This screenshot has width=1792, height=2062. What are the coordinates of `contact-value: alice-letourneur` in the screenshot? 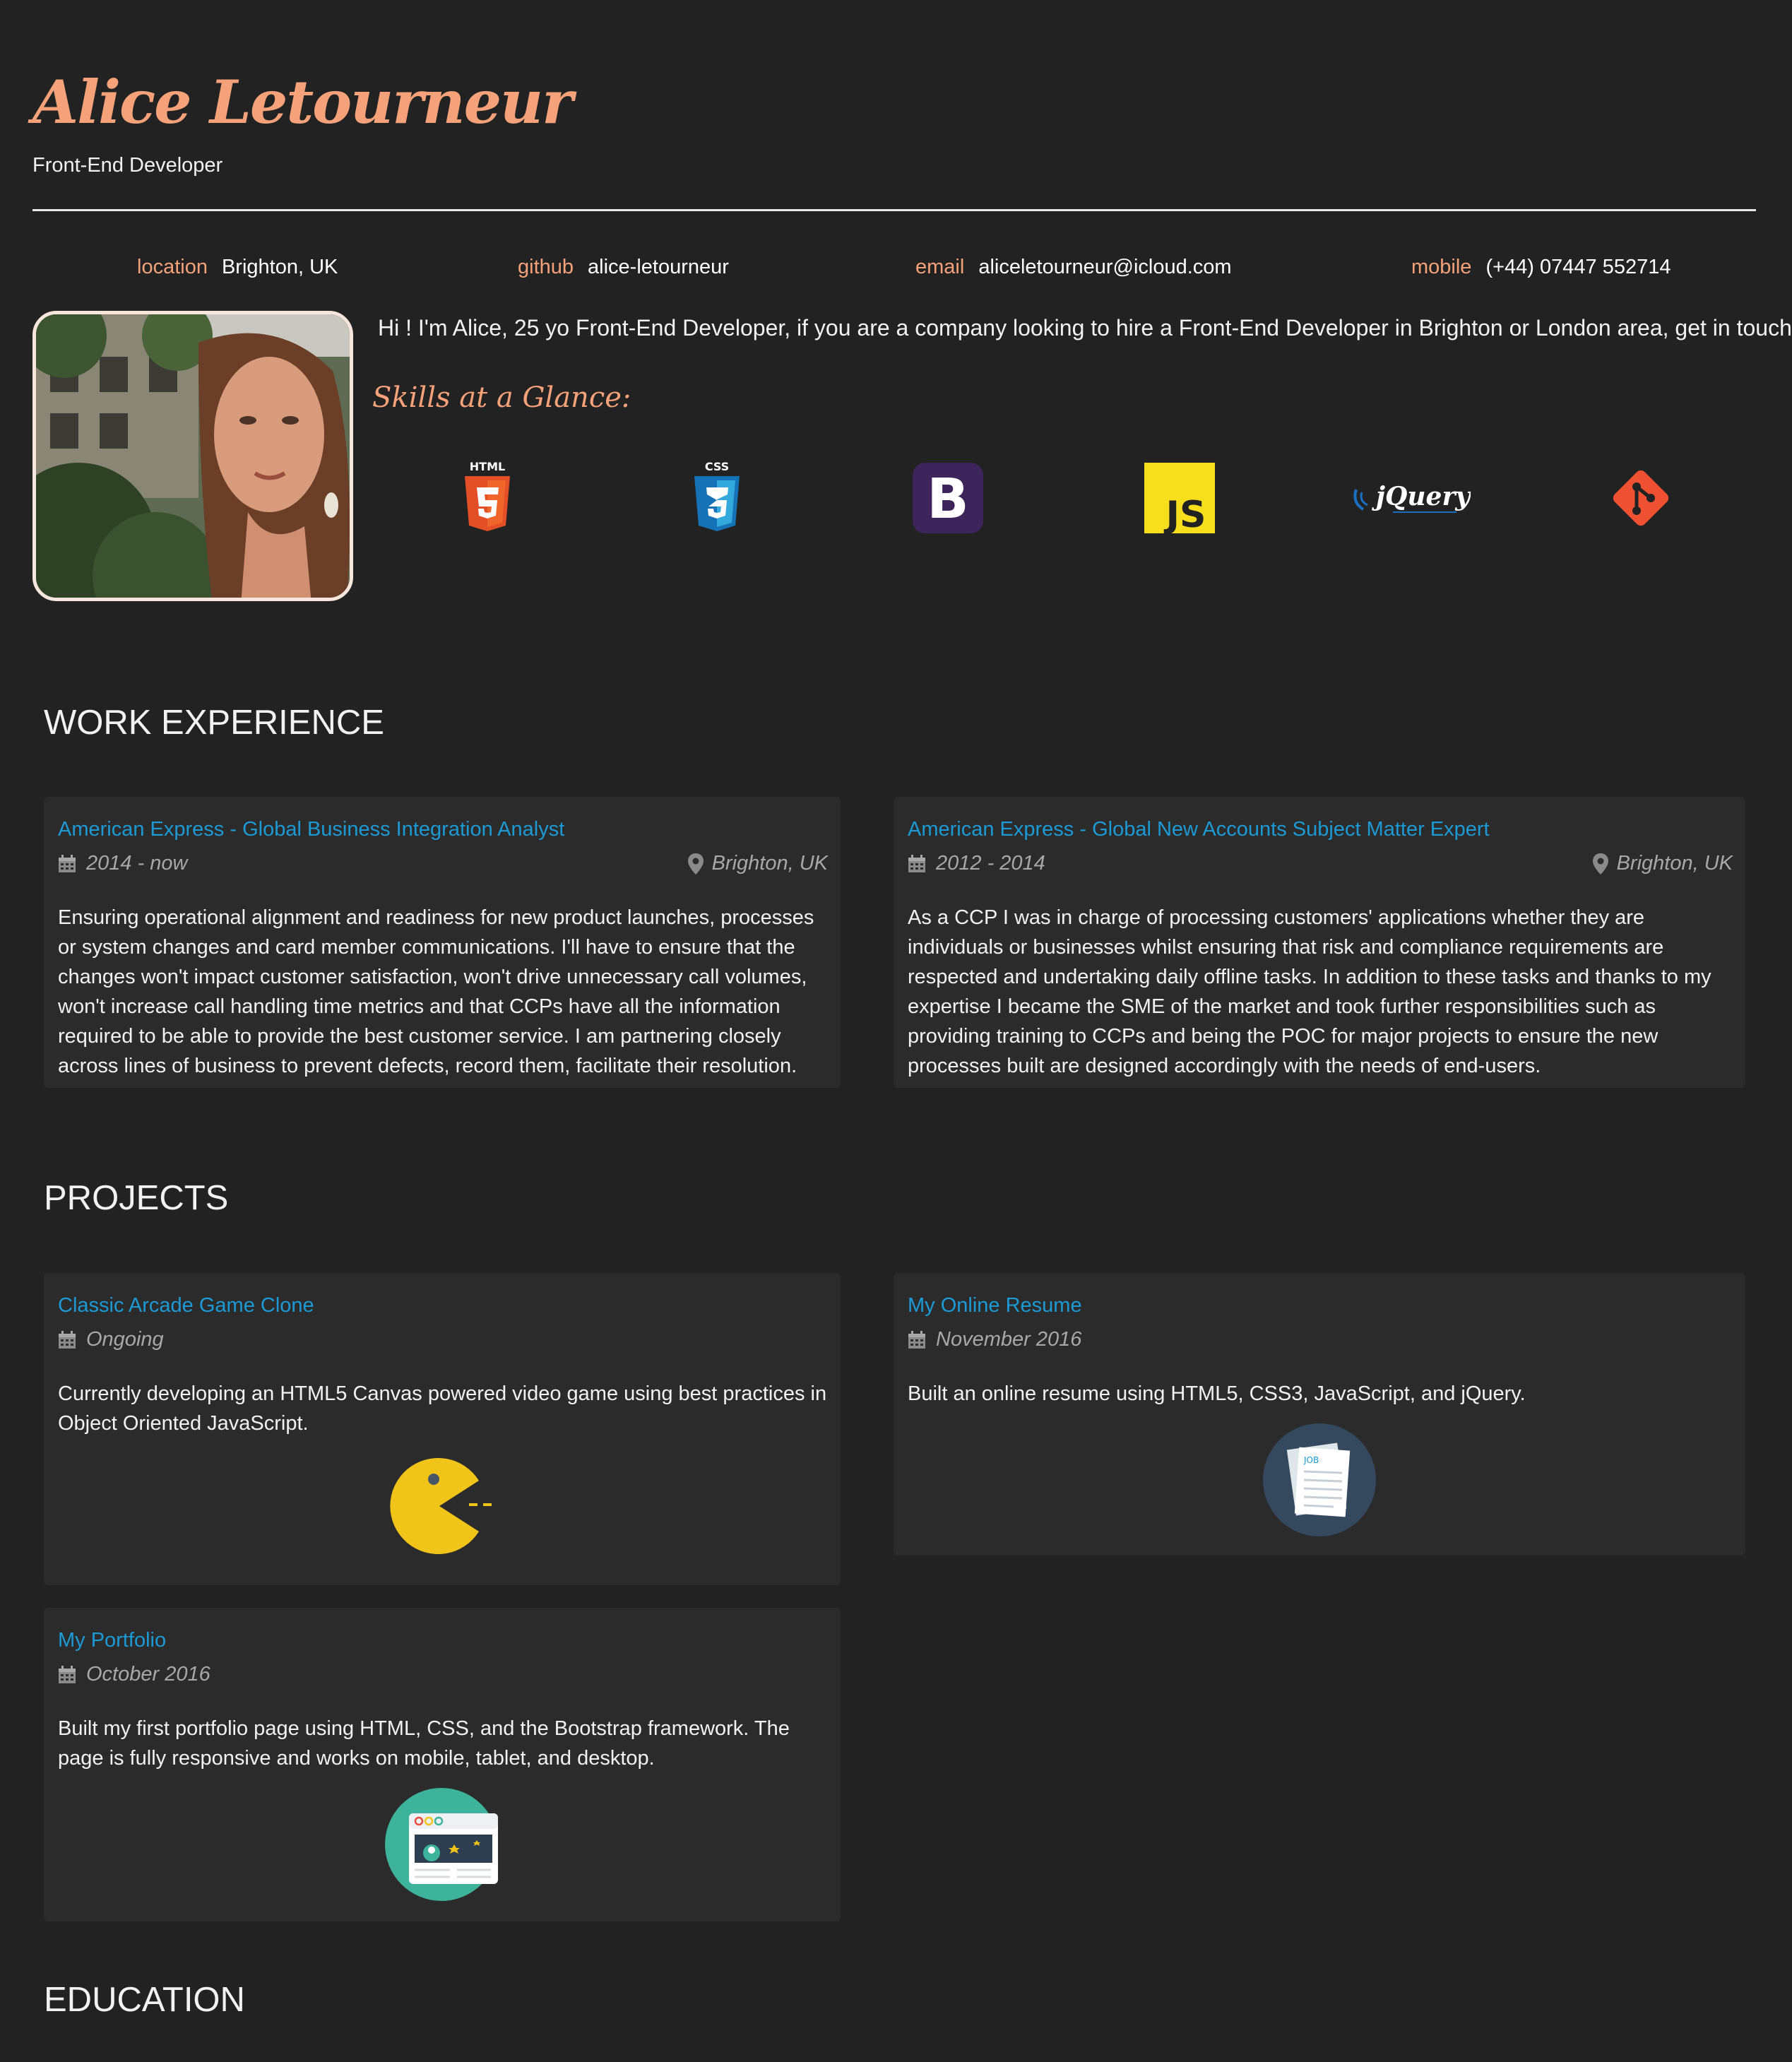 It's located at (658, 267).